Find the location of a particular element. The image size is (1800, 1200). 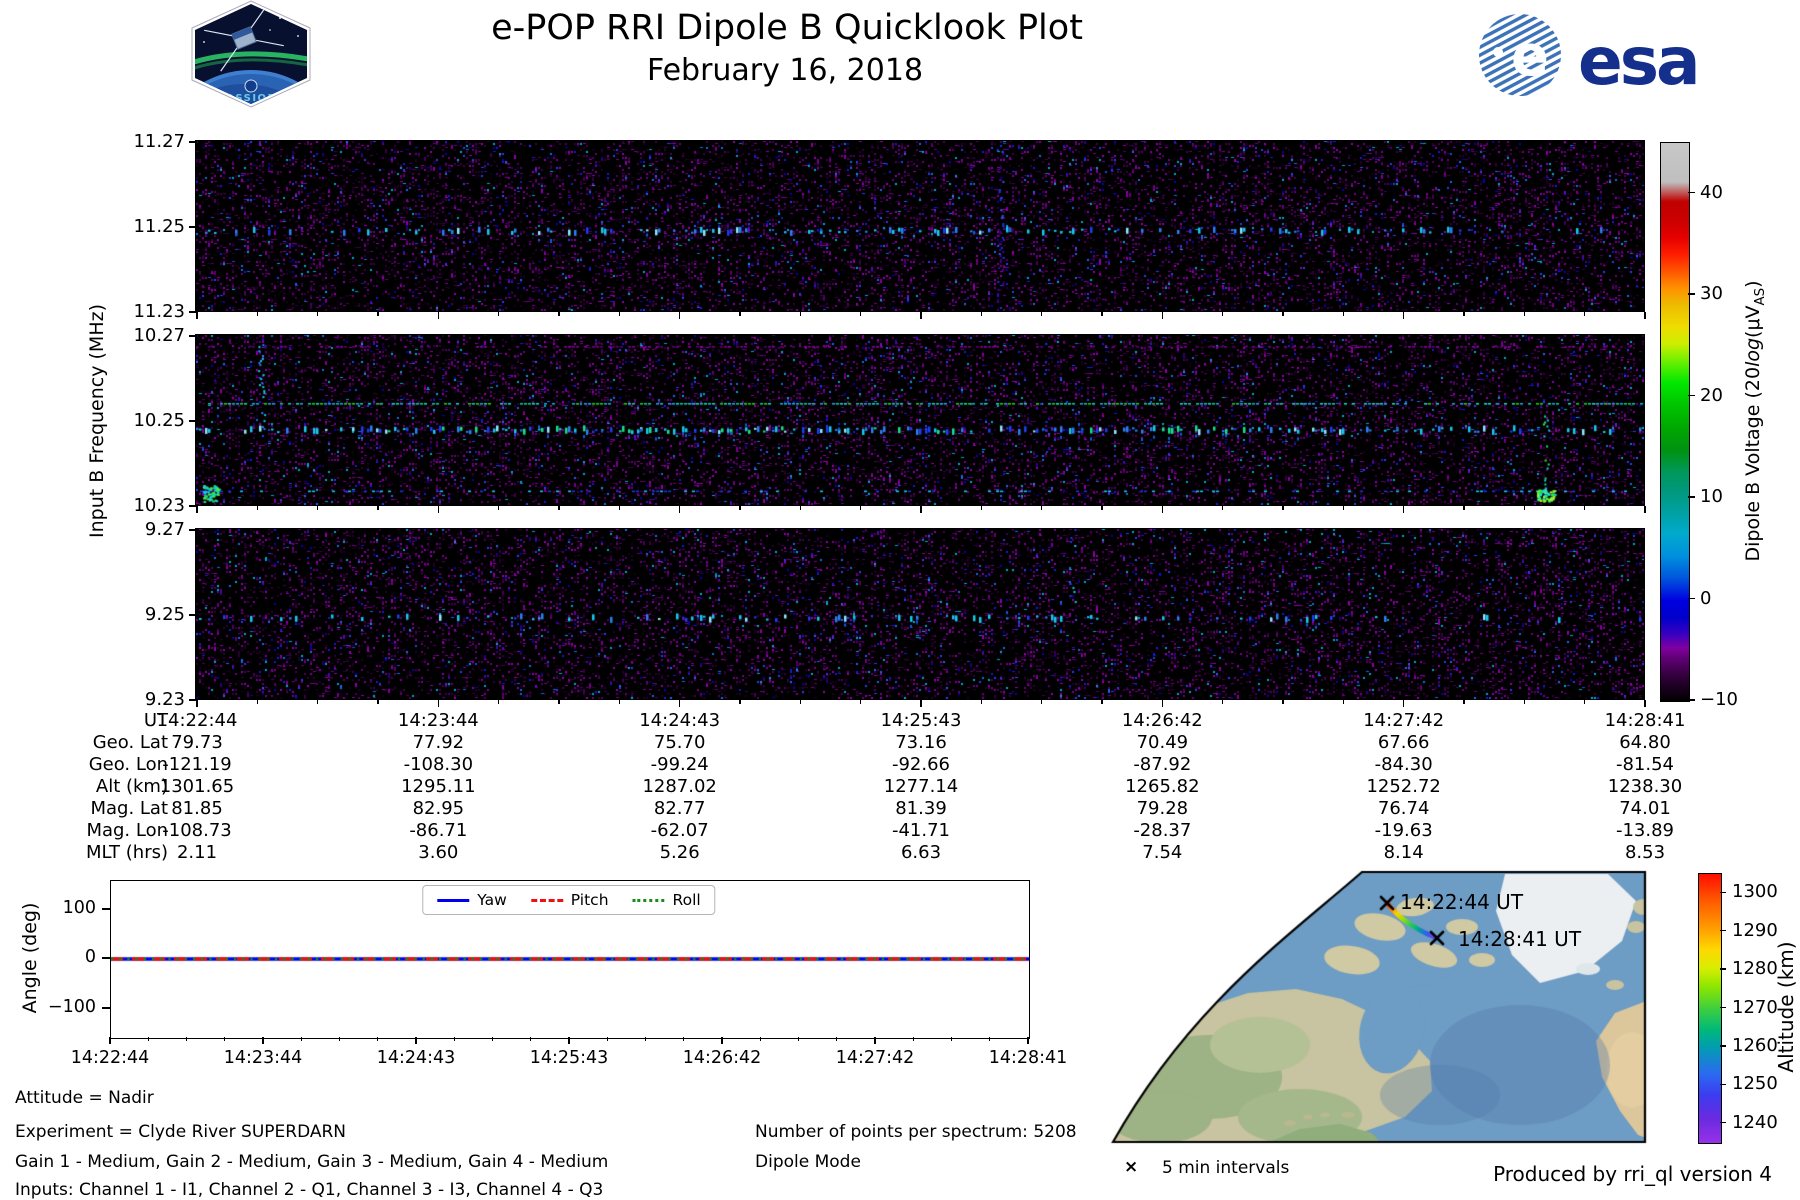

track-start-time-label: 14:22:44 UT is located at coordinates (1462, 902).